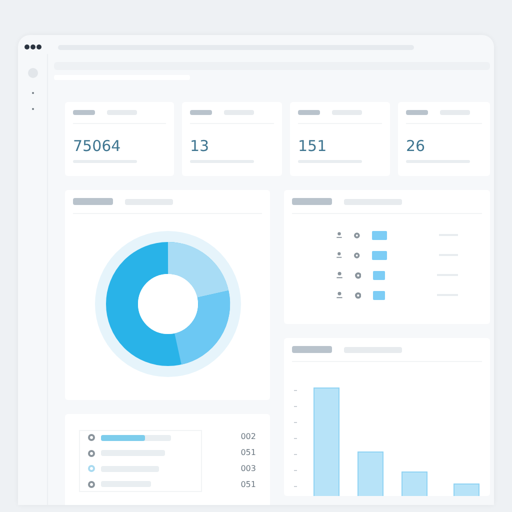 This screenshot has height=512, width=512. Describe the element at coordinates (313, 146) in the screenshot. I see `stat-value: 151` at that location.